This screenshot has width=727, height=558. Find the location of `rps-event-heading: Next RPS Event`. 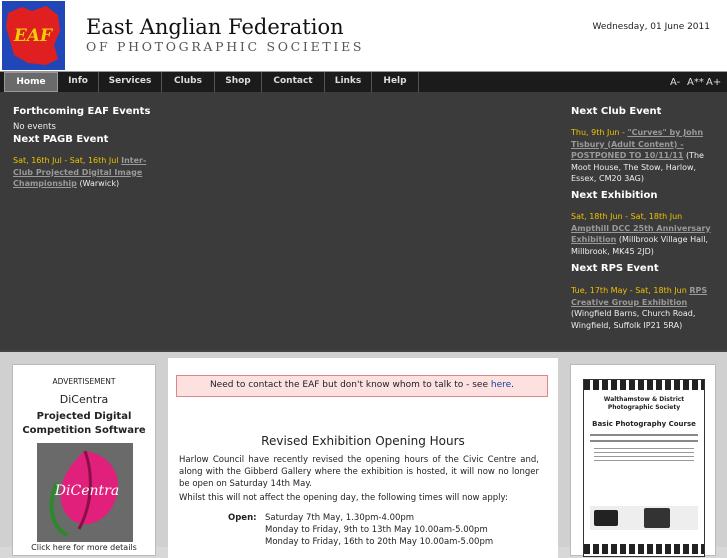

rps-event-heading: Next RPS Event is located at coordinates (615, 268).